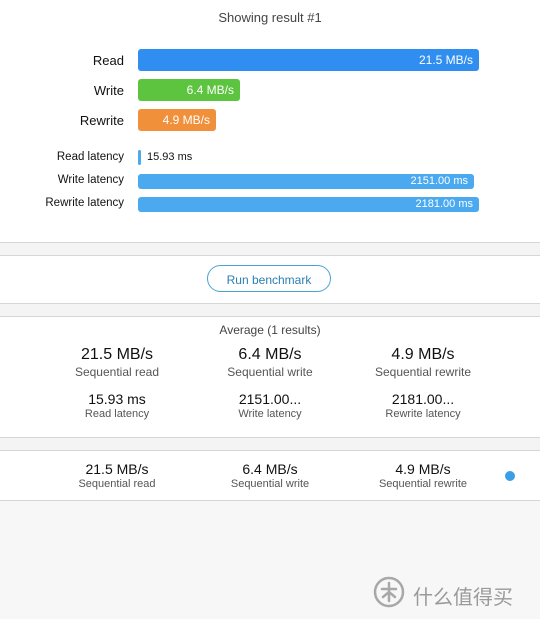  I want to click on run-benchmark-button: Run benchmark, so click(269, 278).